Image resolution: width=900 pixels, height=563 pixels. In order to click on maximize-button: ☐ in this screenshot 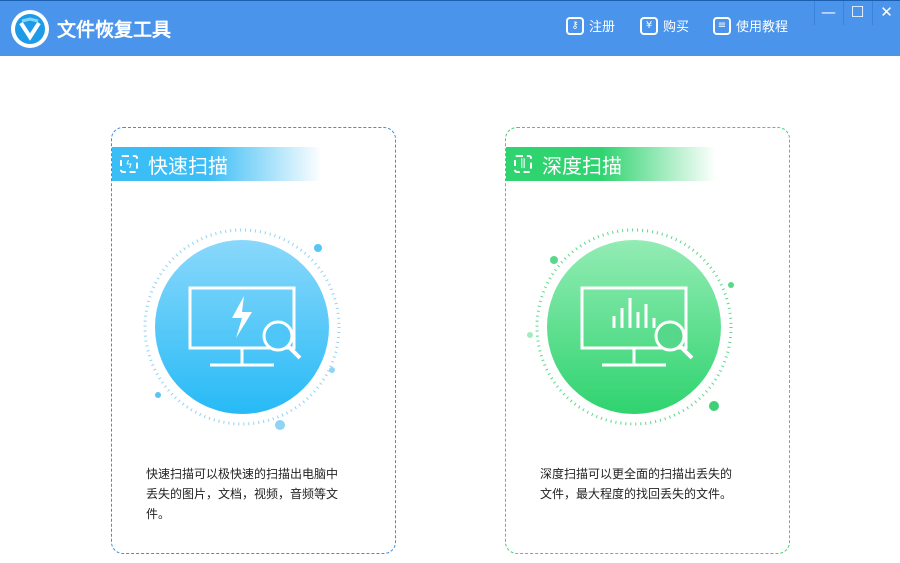, I will do `click(857, 13)`.